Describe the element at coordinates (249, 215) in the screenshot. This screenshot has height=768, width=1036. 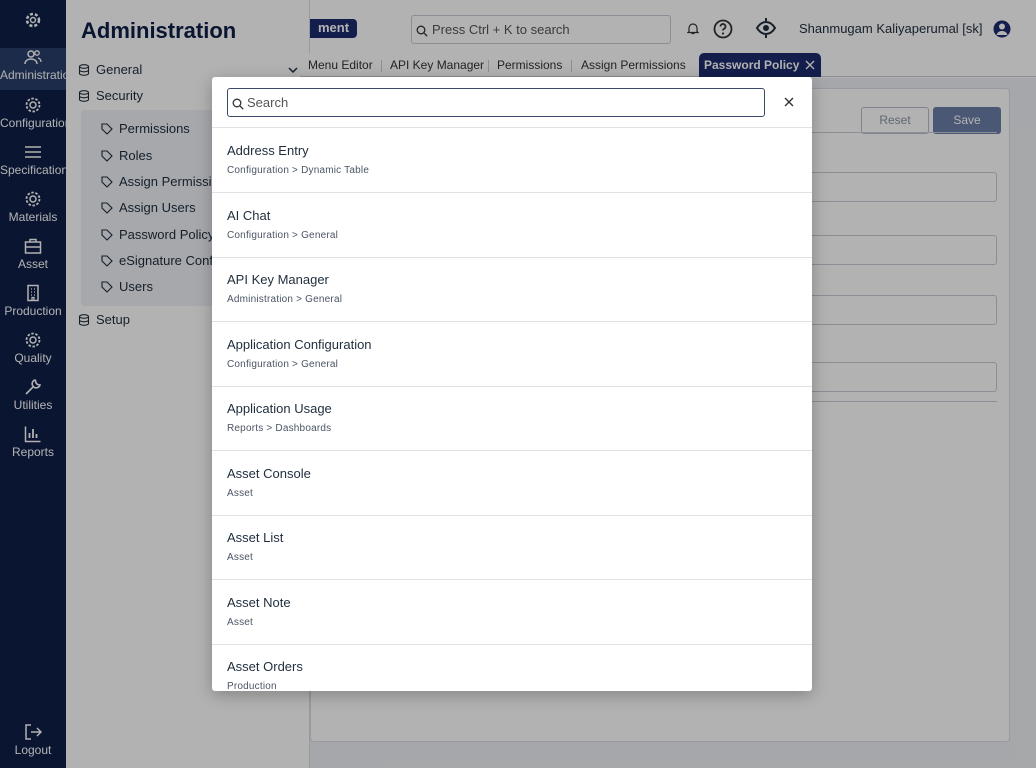
I see `result-title: AI Chat` at that location.